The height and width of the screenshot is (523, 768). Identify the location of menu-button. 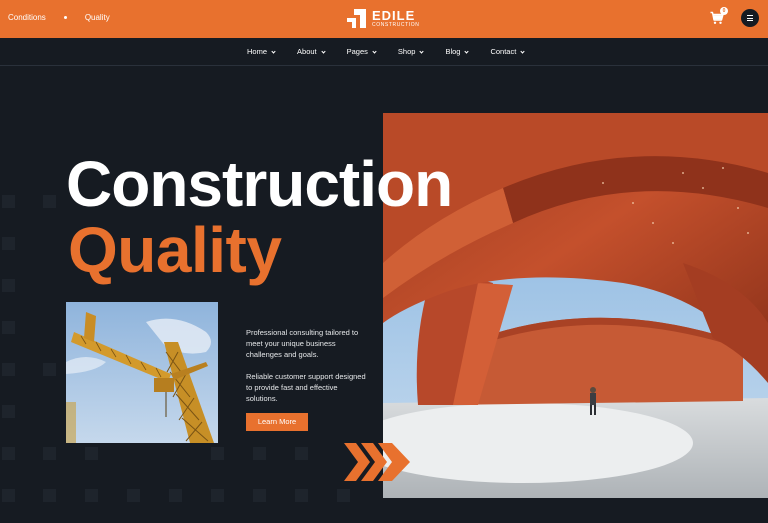
(750, 18).